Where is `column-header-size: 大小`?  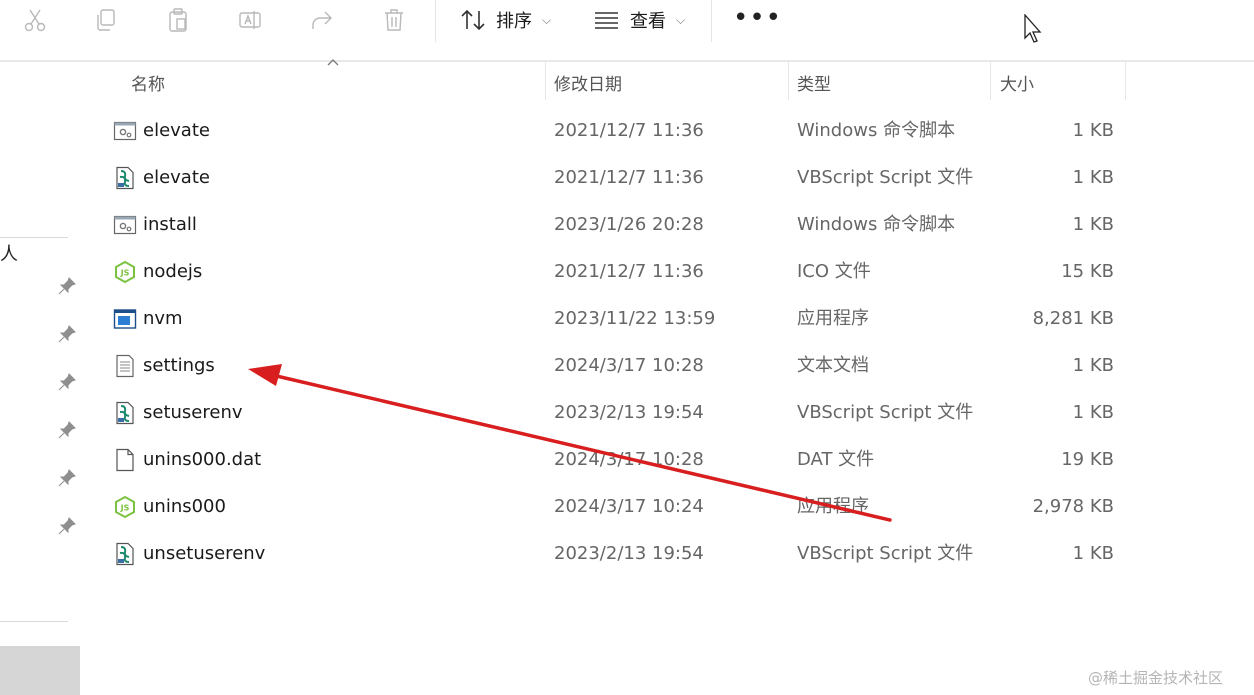
column-header-size: 大小 is located at coordinates (1017, 82).